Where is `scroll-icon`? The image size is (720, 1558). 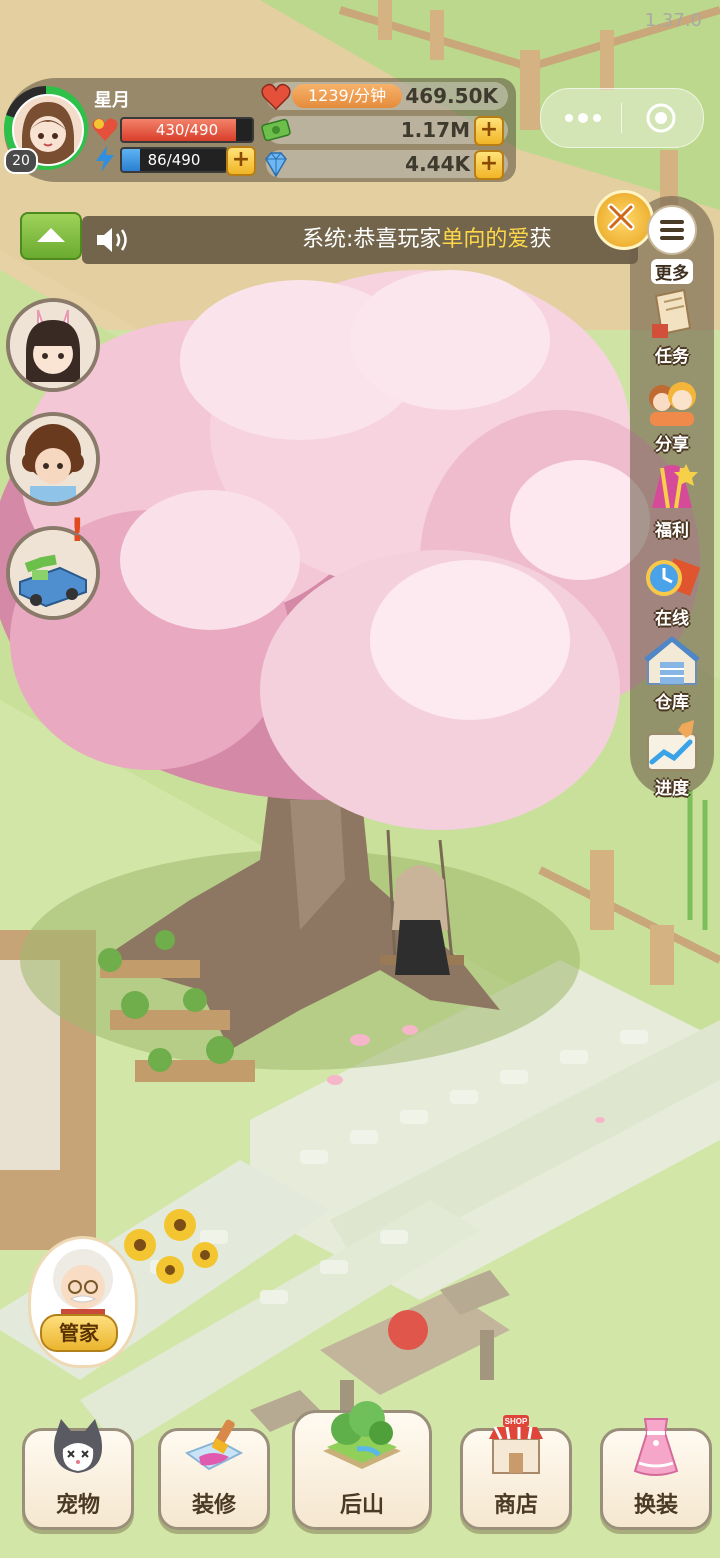
scroll-icon is located at coordinates (672, 313).